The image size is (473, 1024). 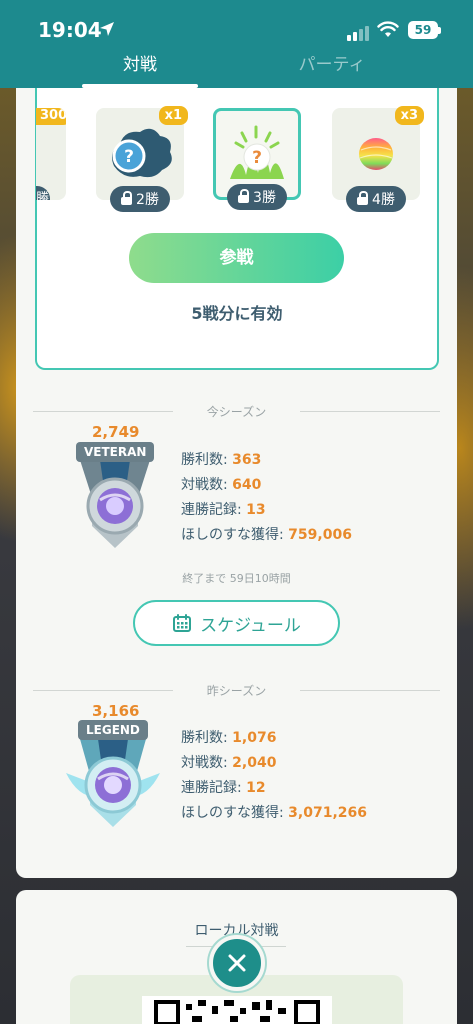 I want to click on valid-battles-text: 5戦分に有効, so click(x=237, y=313).